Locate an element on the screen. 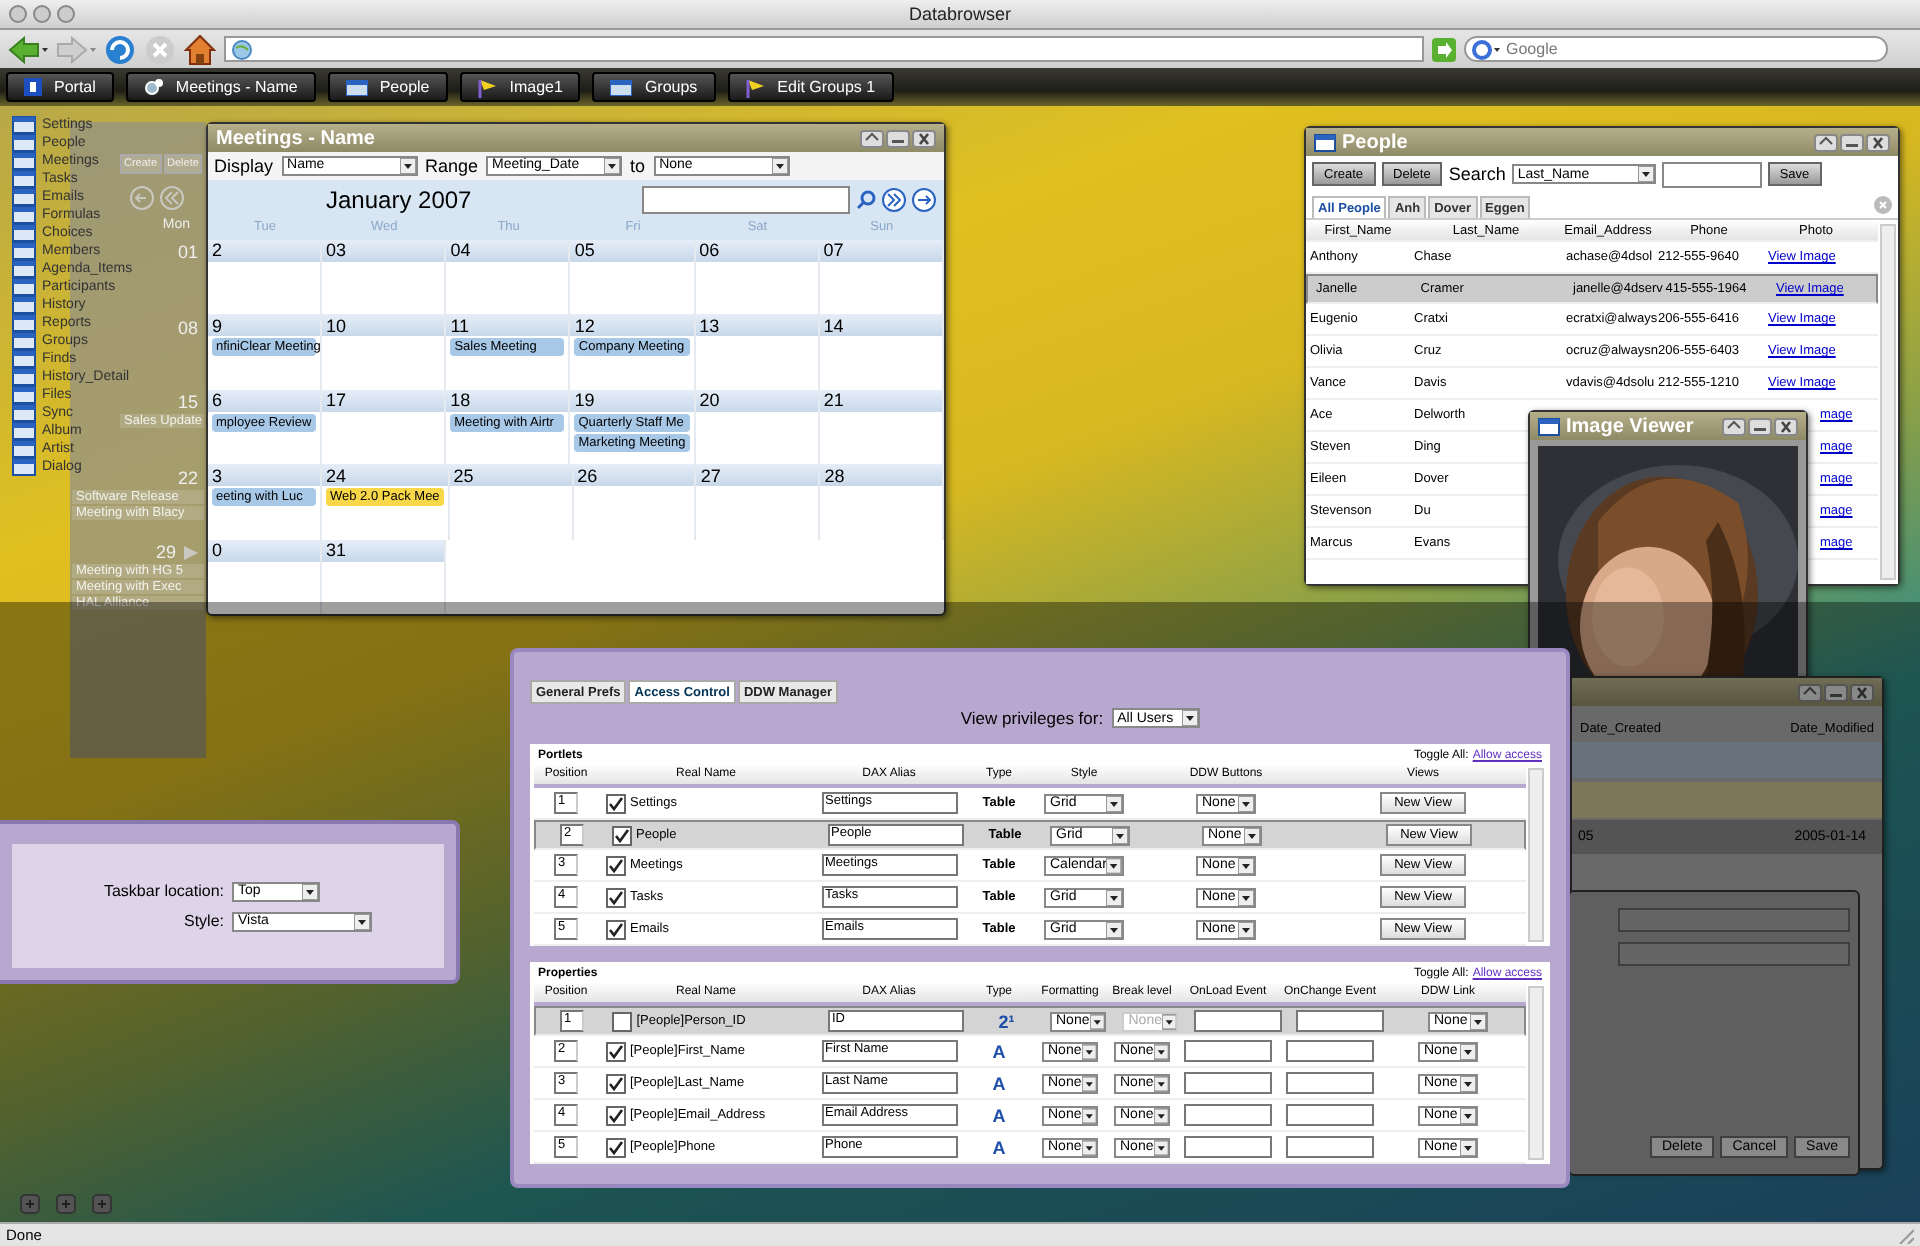  date-number: 22 is located at coordinates (187, 477).